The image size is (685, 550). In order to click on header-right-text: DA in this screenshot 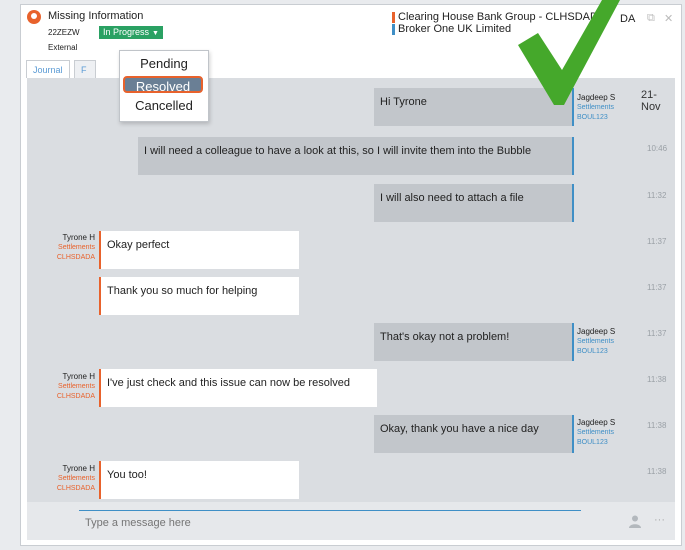, I will do `click(628, 19)`.